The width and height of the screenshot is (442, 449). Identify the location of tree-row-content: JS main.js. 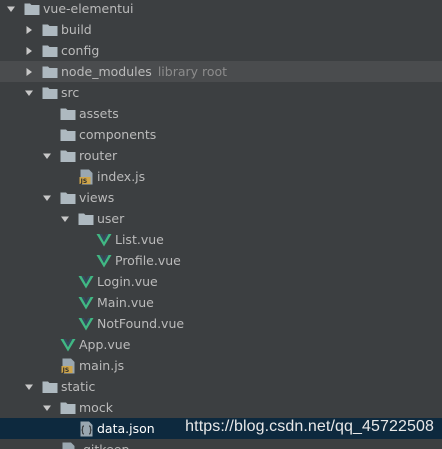
(83, 365).